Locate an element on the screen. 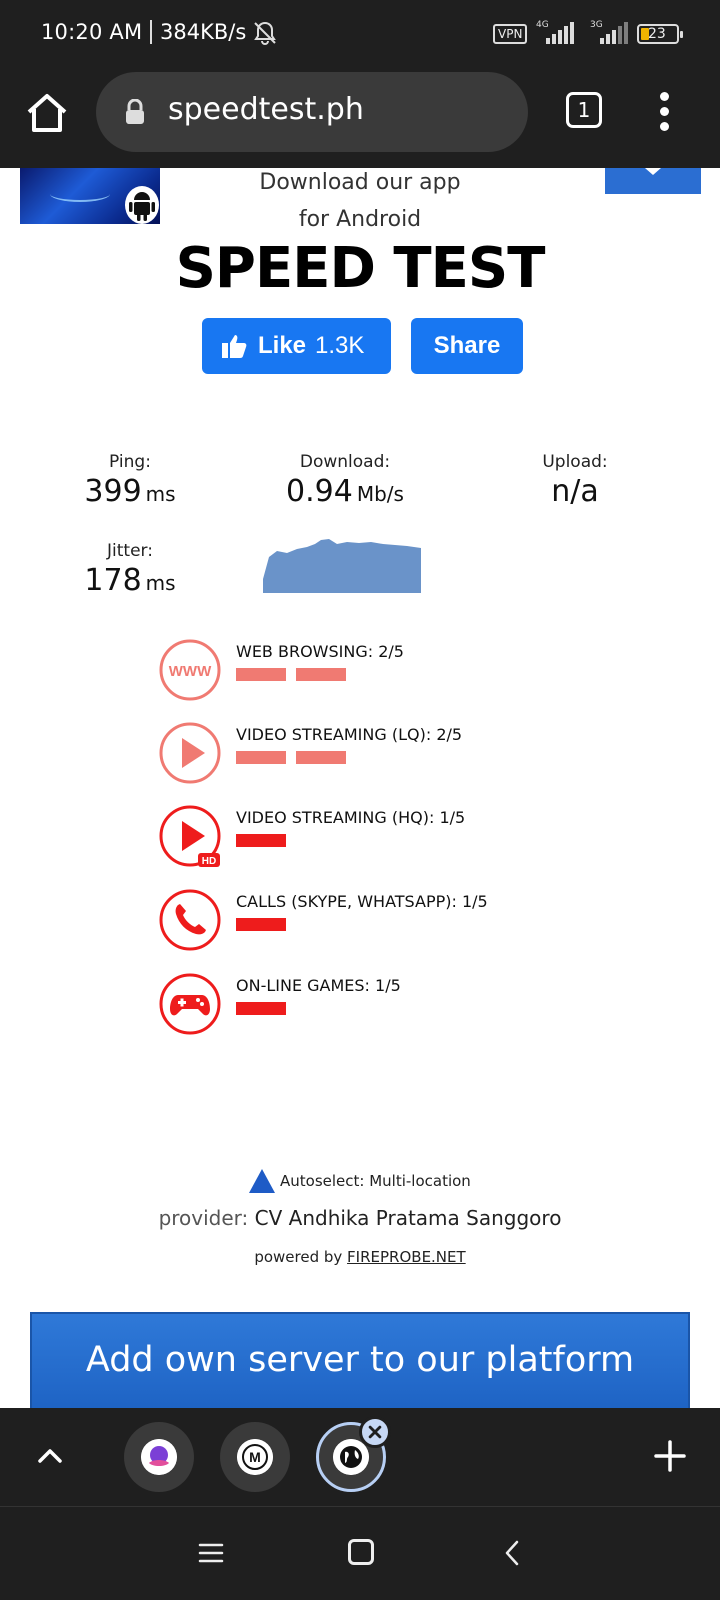  browser-toolbar: speedtest.ph 1 is located at coordinates (360, 118).